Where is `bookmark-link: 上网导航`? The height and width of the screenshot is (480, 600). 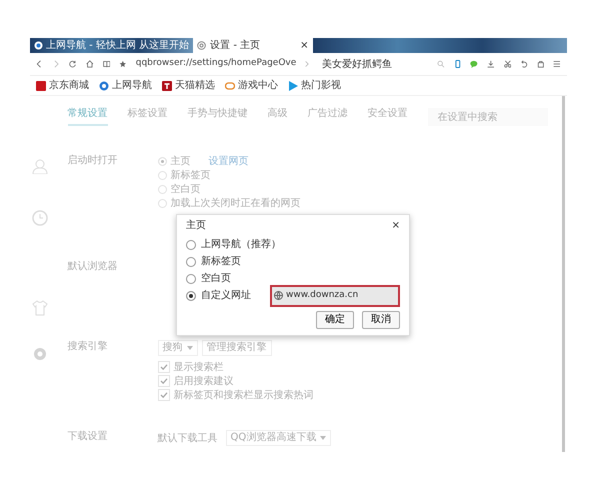 bookmark-link: 上网导航 is located at coordinates (132, 85).